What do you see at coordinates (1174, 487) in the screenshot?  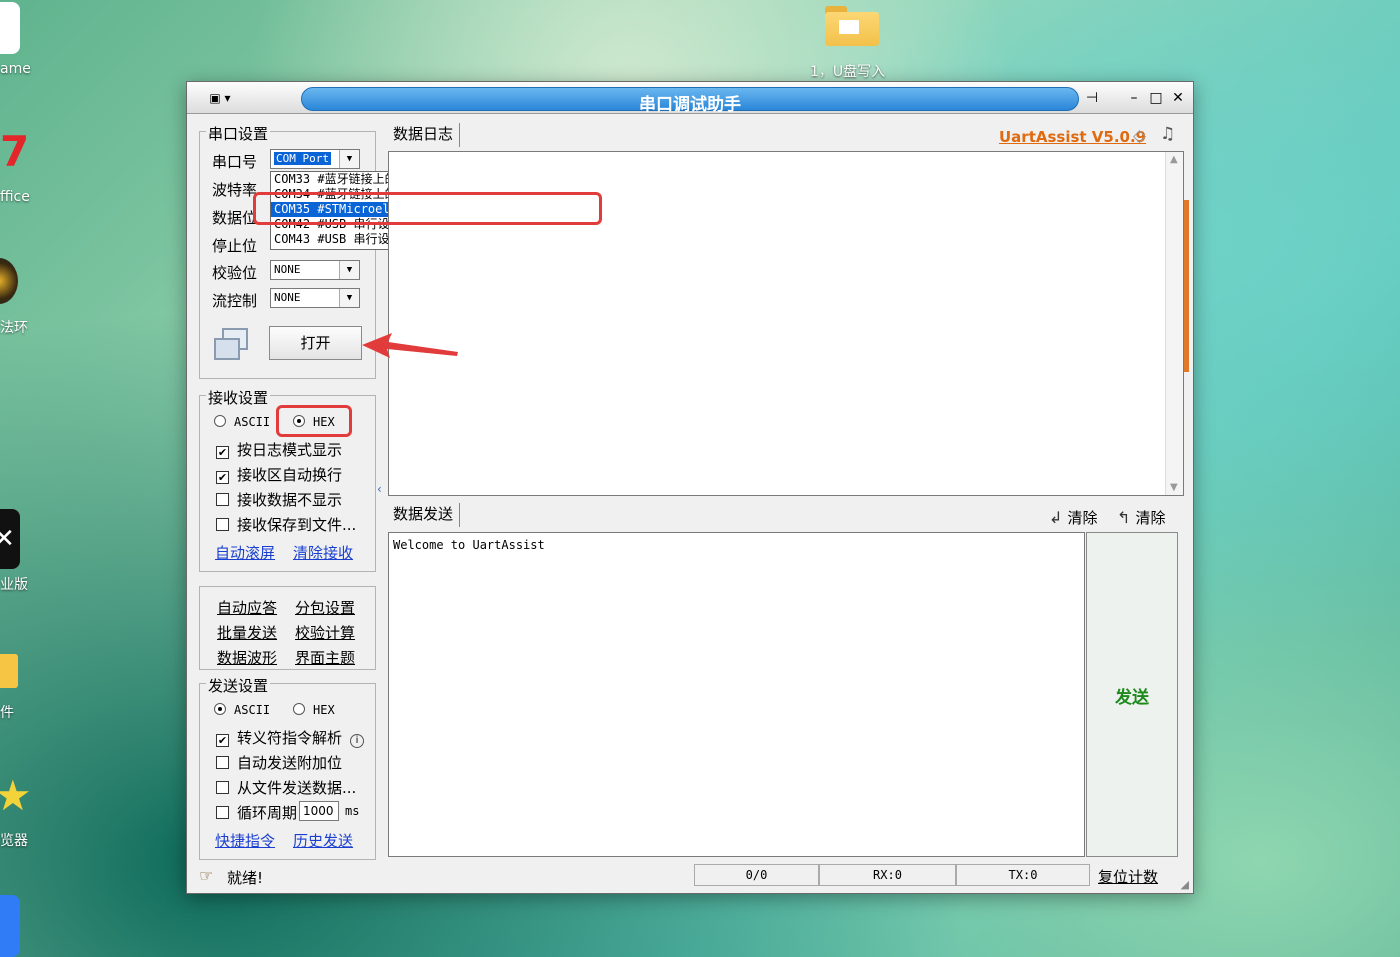 I see `scroll-down-icon: ▼` at bounding box center [1174, 487].